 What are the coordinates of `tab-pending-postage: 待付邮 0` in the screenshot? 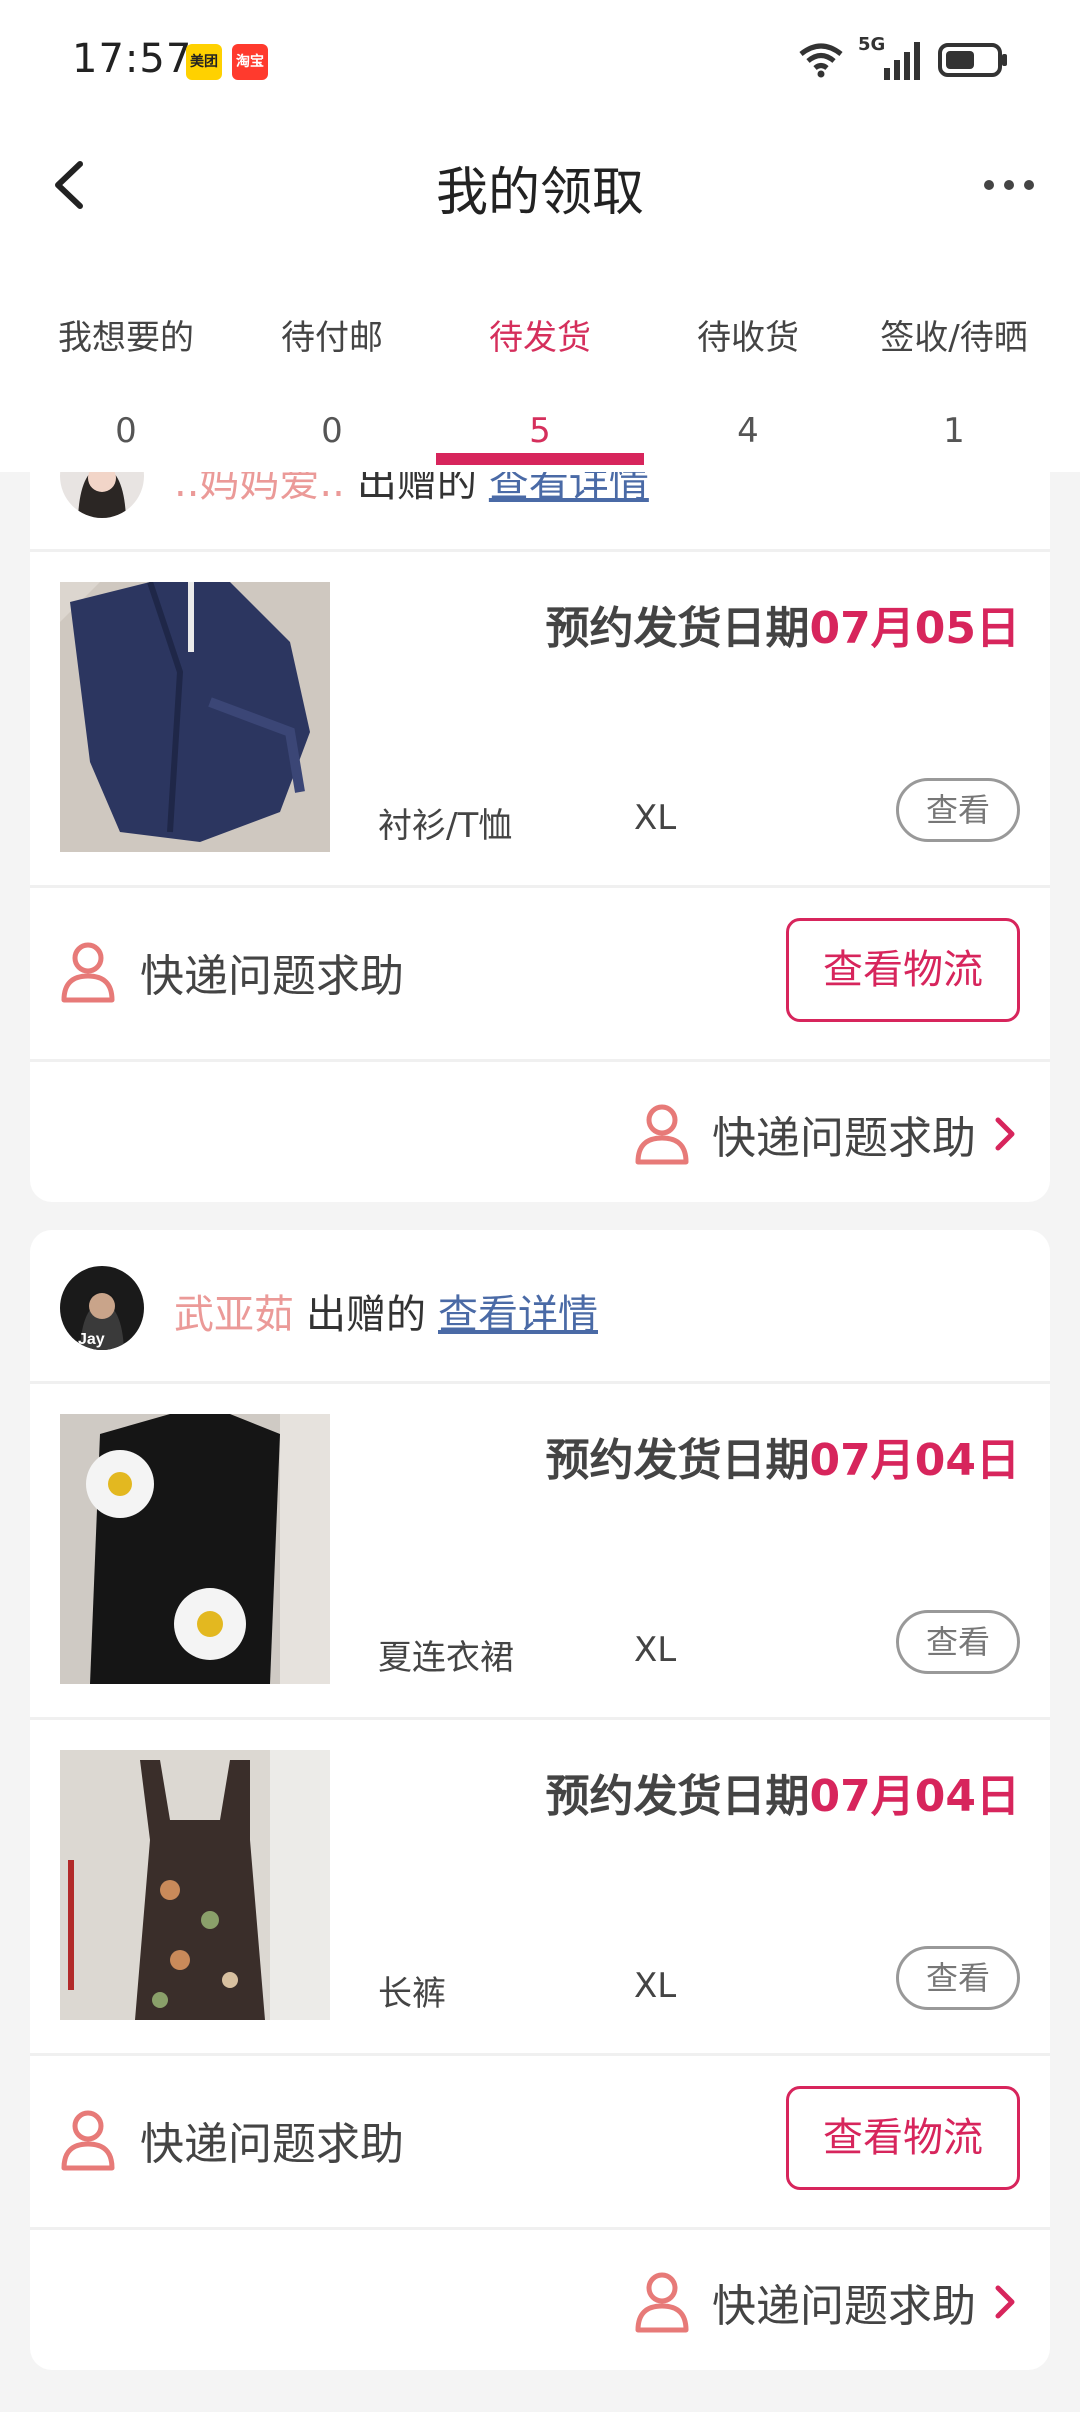 It's located at (332, 380).